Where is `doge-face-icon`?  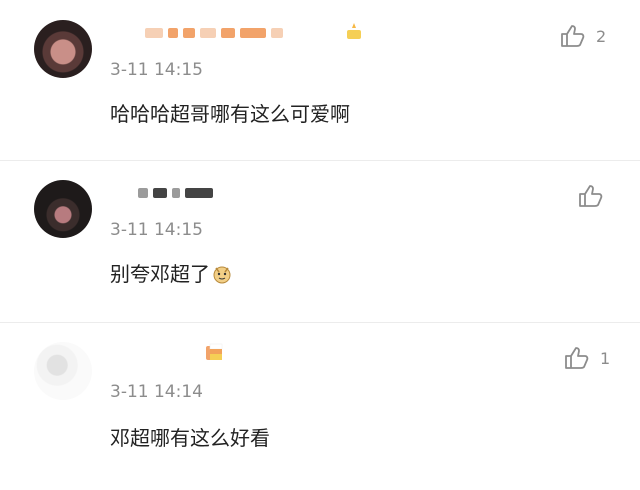 doge-face-icon is located at coordinates (222, 275).